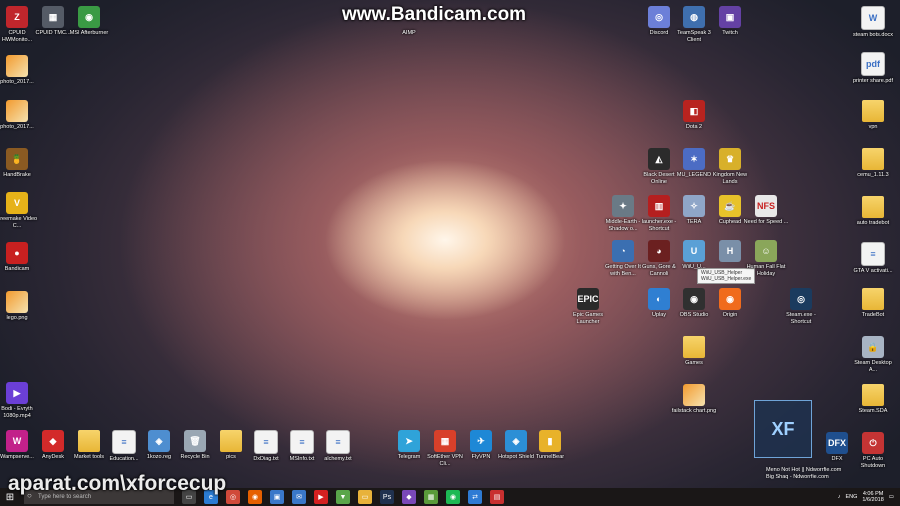  What do you see at coordinates (497, 497) in the screenshot?
I see `pdf-icon: ▤` at bounding box center [497, 497].